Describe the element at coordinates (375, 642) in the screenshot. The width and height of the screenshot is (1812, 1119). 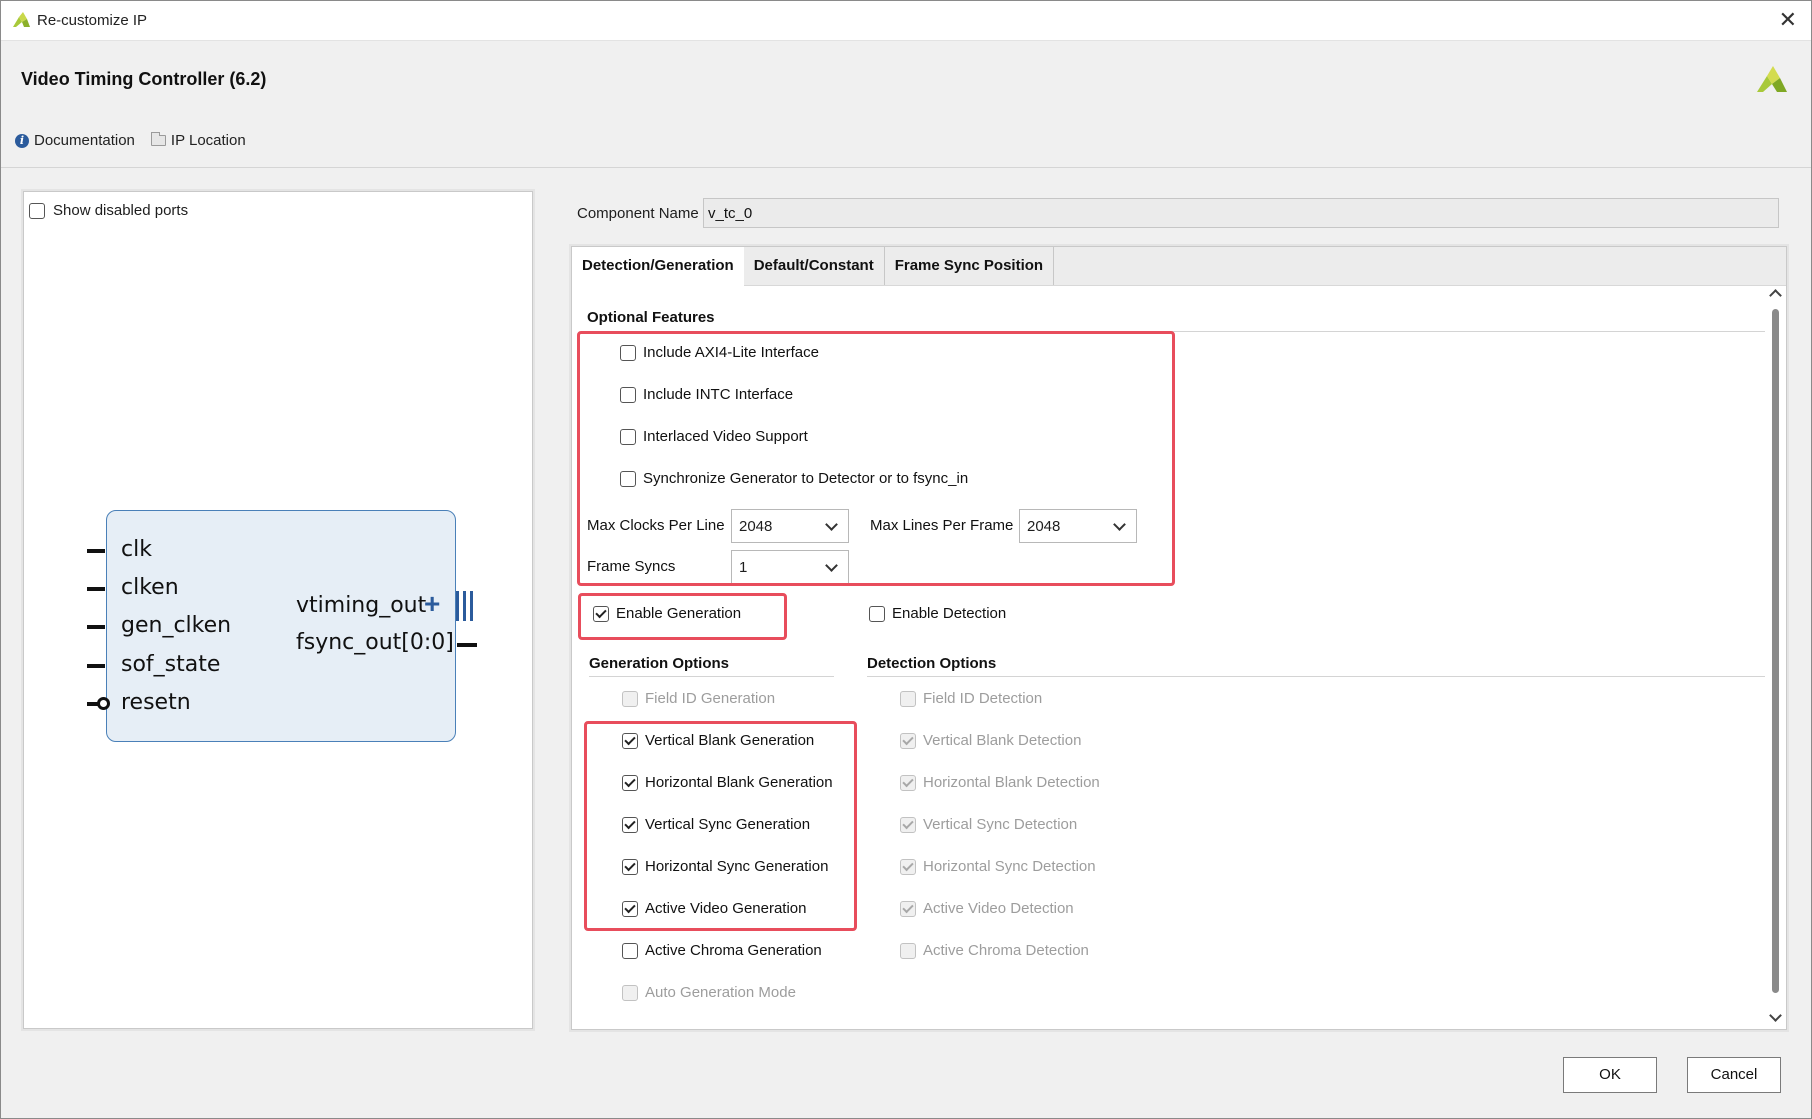
I see `port-fsync-out: fsync_out[0:0]` at that location.